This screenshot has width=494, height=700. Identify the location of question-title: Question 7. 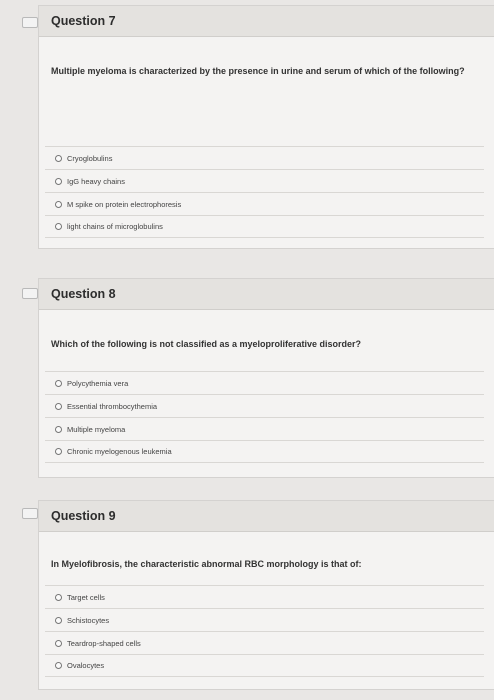
(266, 21).